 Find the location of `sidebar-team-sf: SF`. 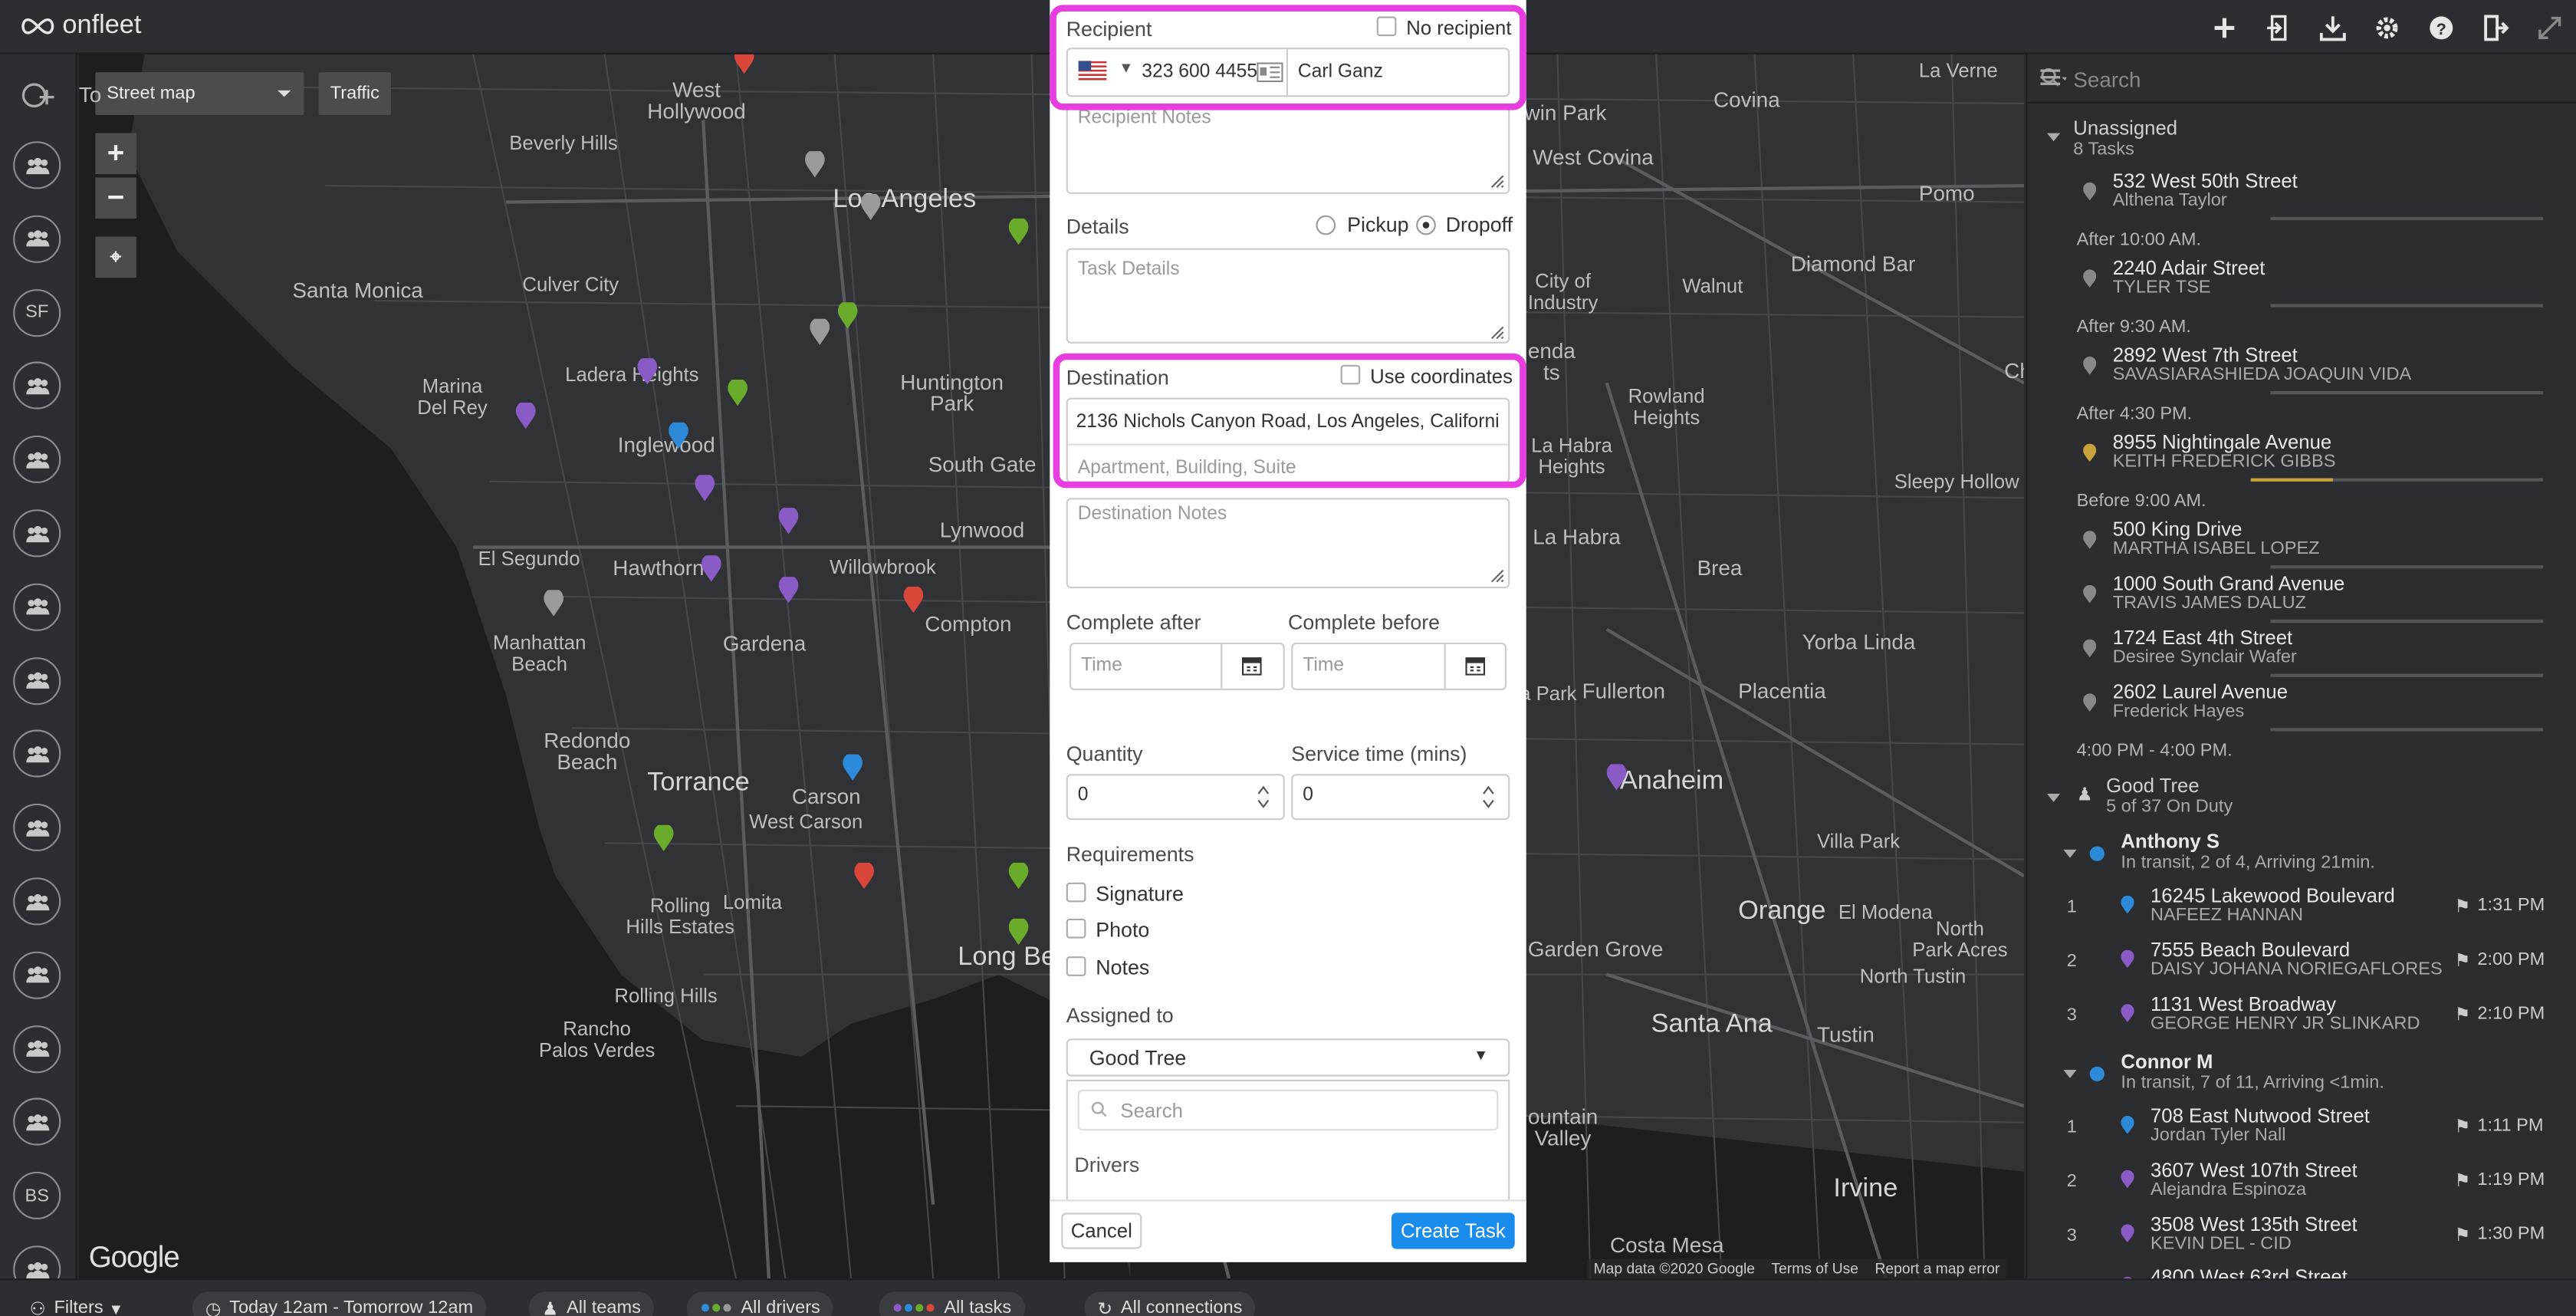

sidebar-team-sf: SF is located at coordinates (37, 312).